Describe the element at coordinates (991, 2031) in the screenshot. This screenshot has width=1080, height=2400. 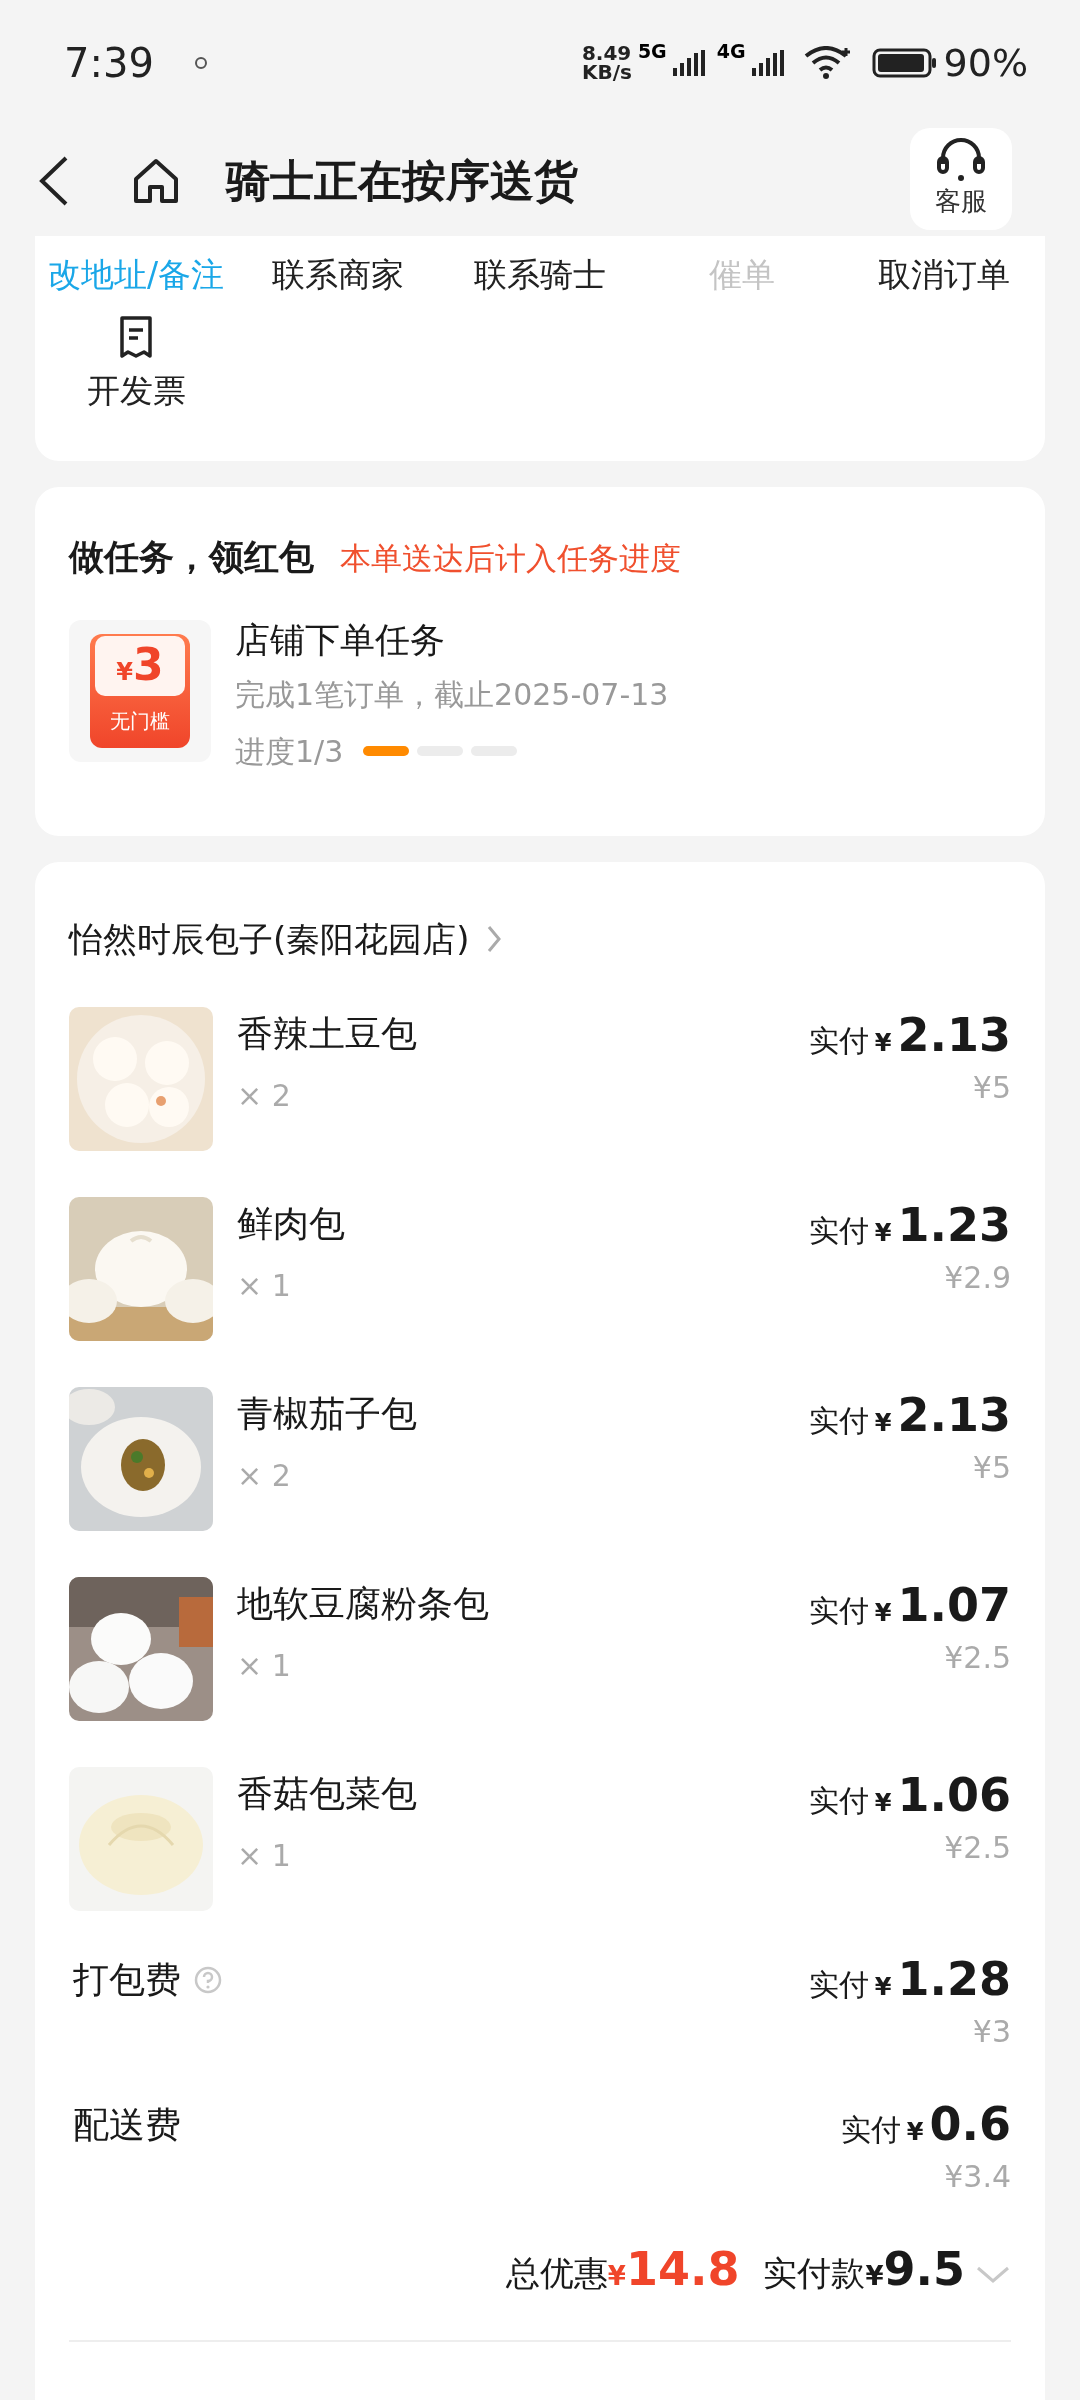
I see `original-price: ¥3` at that location.